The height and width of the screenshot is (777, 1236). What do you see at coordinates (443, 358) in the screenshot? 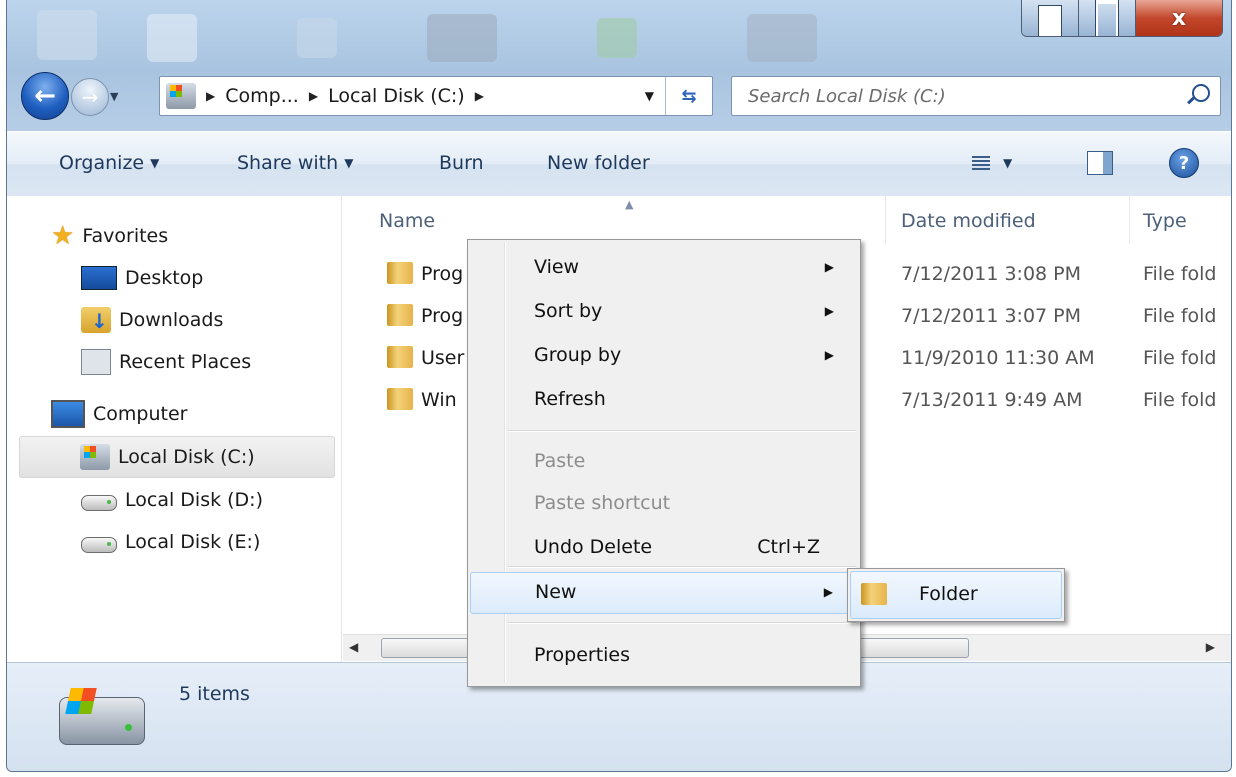
I see `file-name: User` at bounding box center [443, 358].